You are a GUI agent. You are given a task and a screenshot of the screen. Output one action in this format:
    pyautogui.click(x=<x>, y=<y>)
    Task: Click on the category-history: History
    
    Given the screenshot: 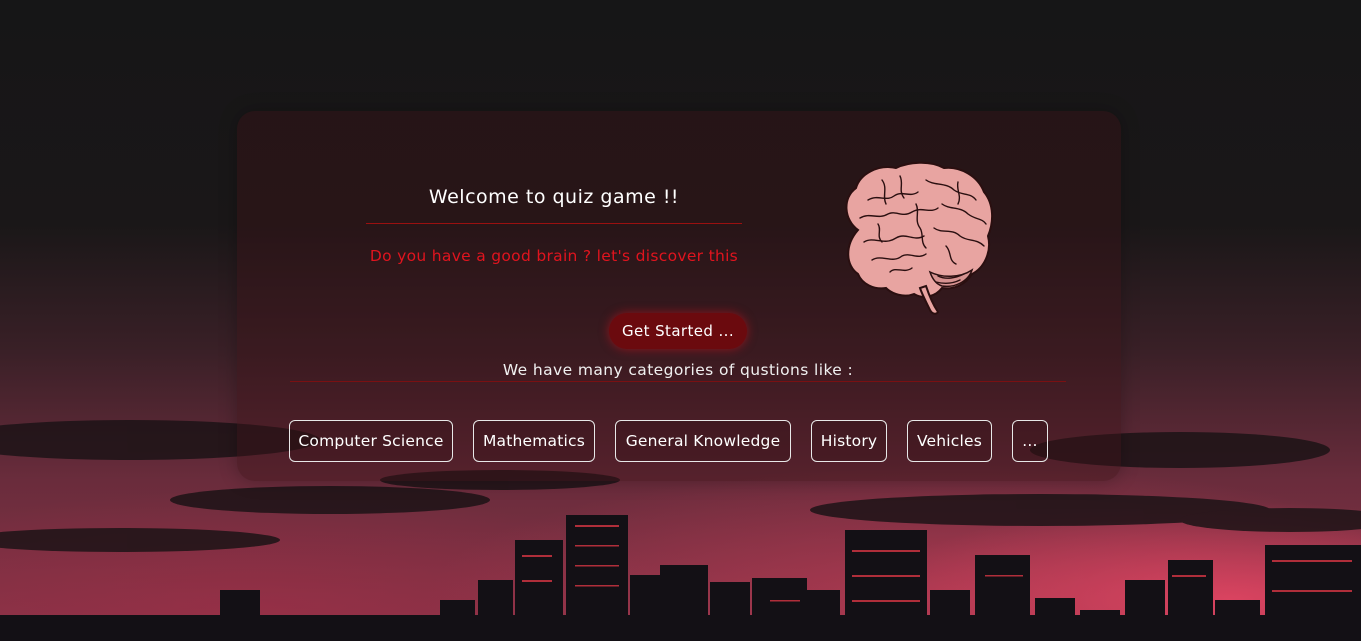 What is the action you would take?
    pyautogui.click(x=849, y=441)
    